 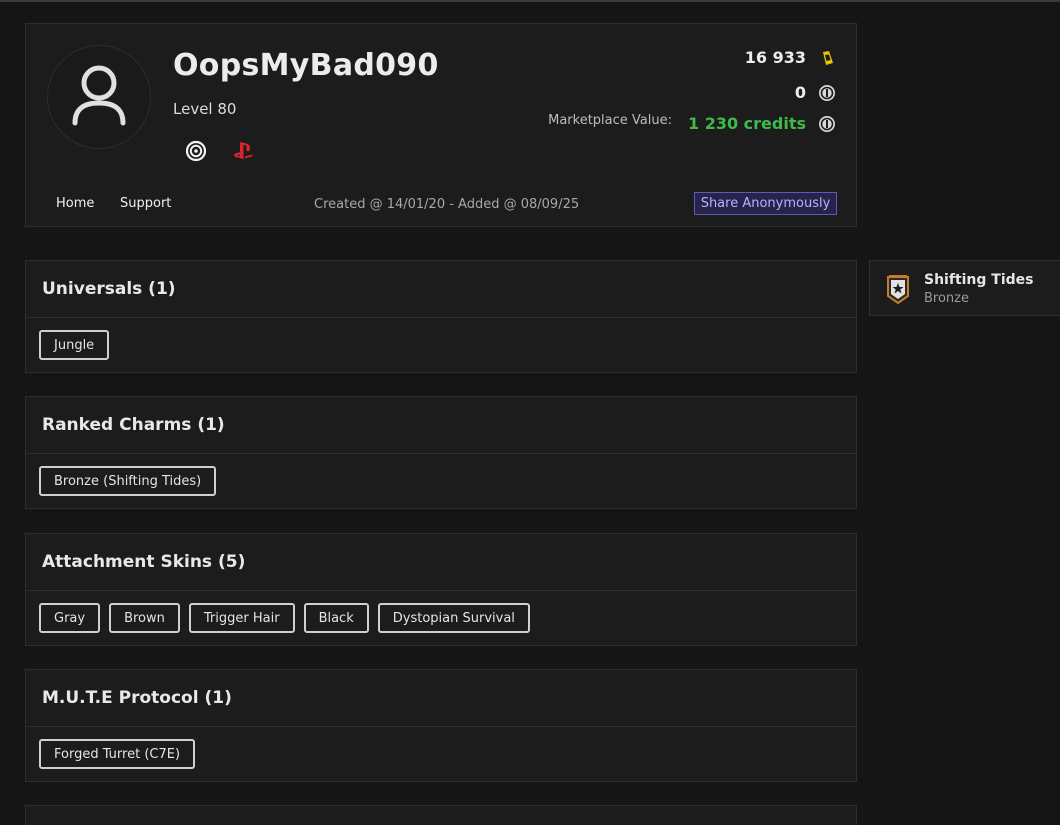 I want to click on section-title: Universals (1), so click(x=441, y=289).